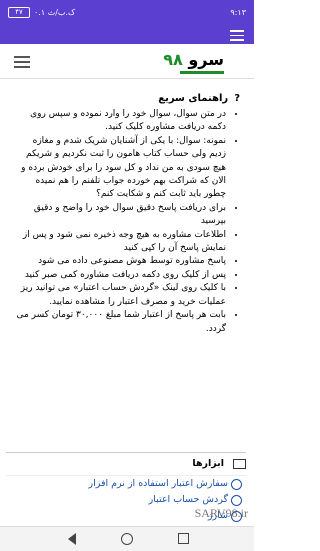  What do you see at coordinates (202, 72) in the screenshot?
I see `logo-underline` at bounding box center [202, 72].